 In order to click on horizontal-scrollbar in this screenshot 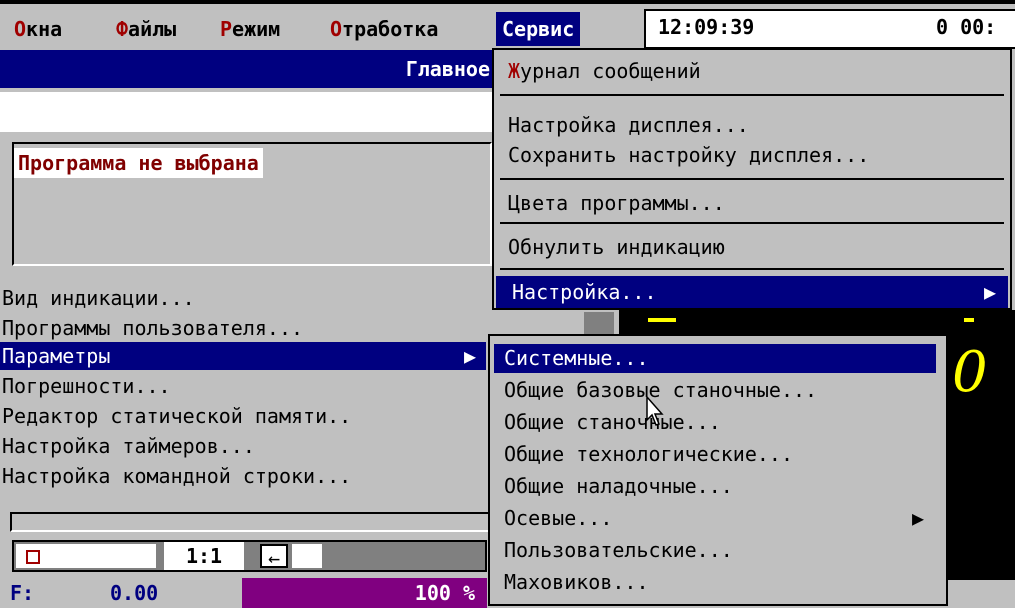, I will do `click(250, 522)`.